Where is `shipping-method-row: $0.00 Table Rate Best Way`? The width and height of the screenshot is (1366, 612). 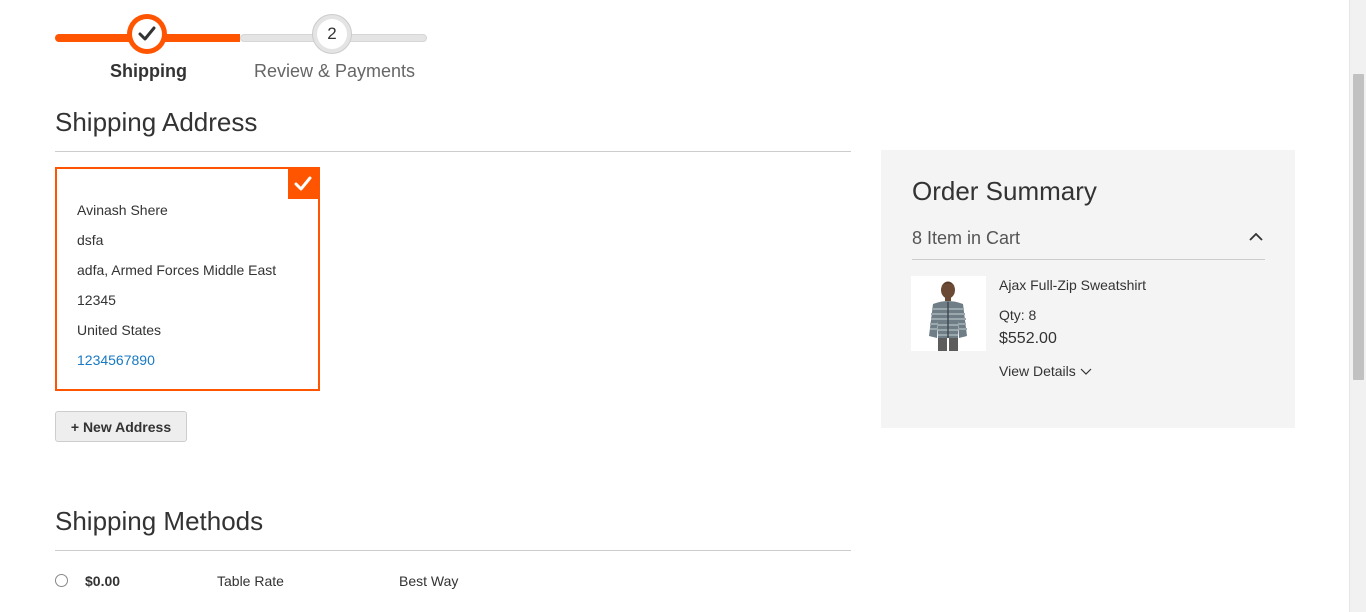 shipping-method-row: $0.00 Table Rate Best Way is located at coordinates (453, 582).